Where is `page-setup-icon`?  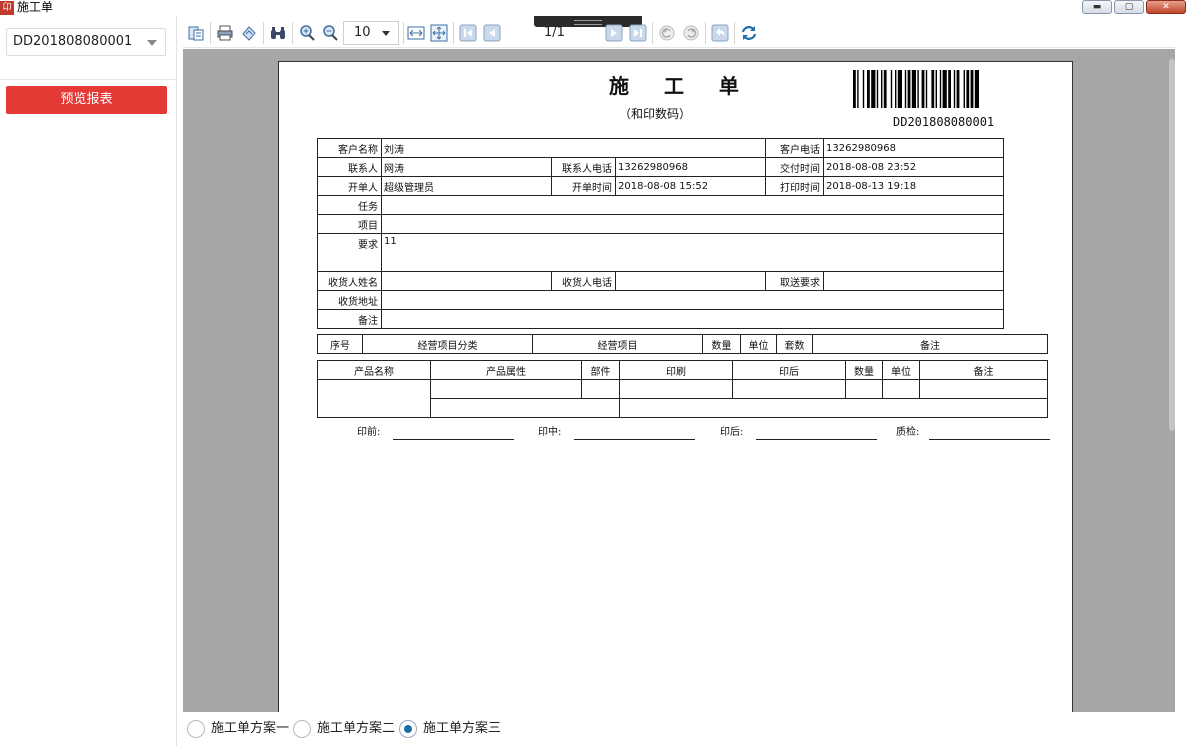 page-setup-icon is located at coordinates (249, 33).